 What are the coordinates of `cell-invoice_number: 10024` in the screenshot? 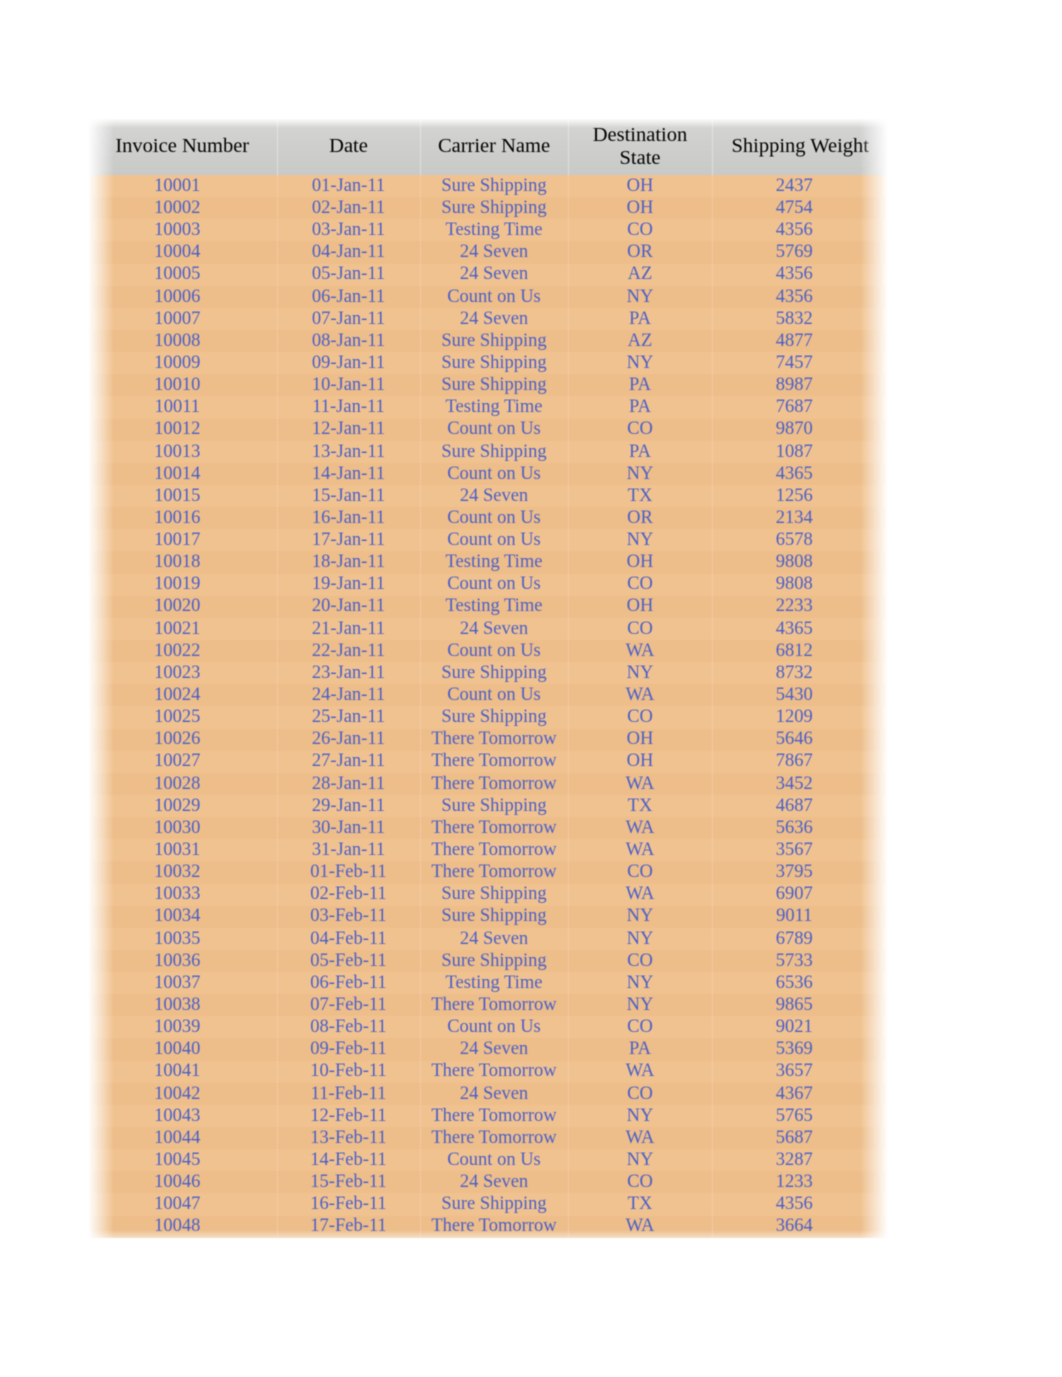 It's located at (183, 695).